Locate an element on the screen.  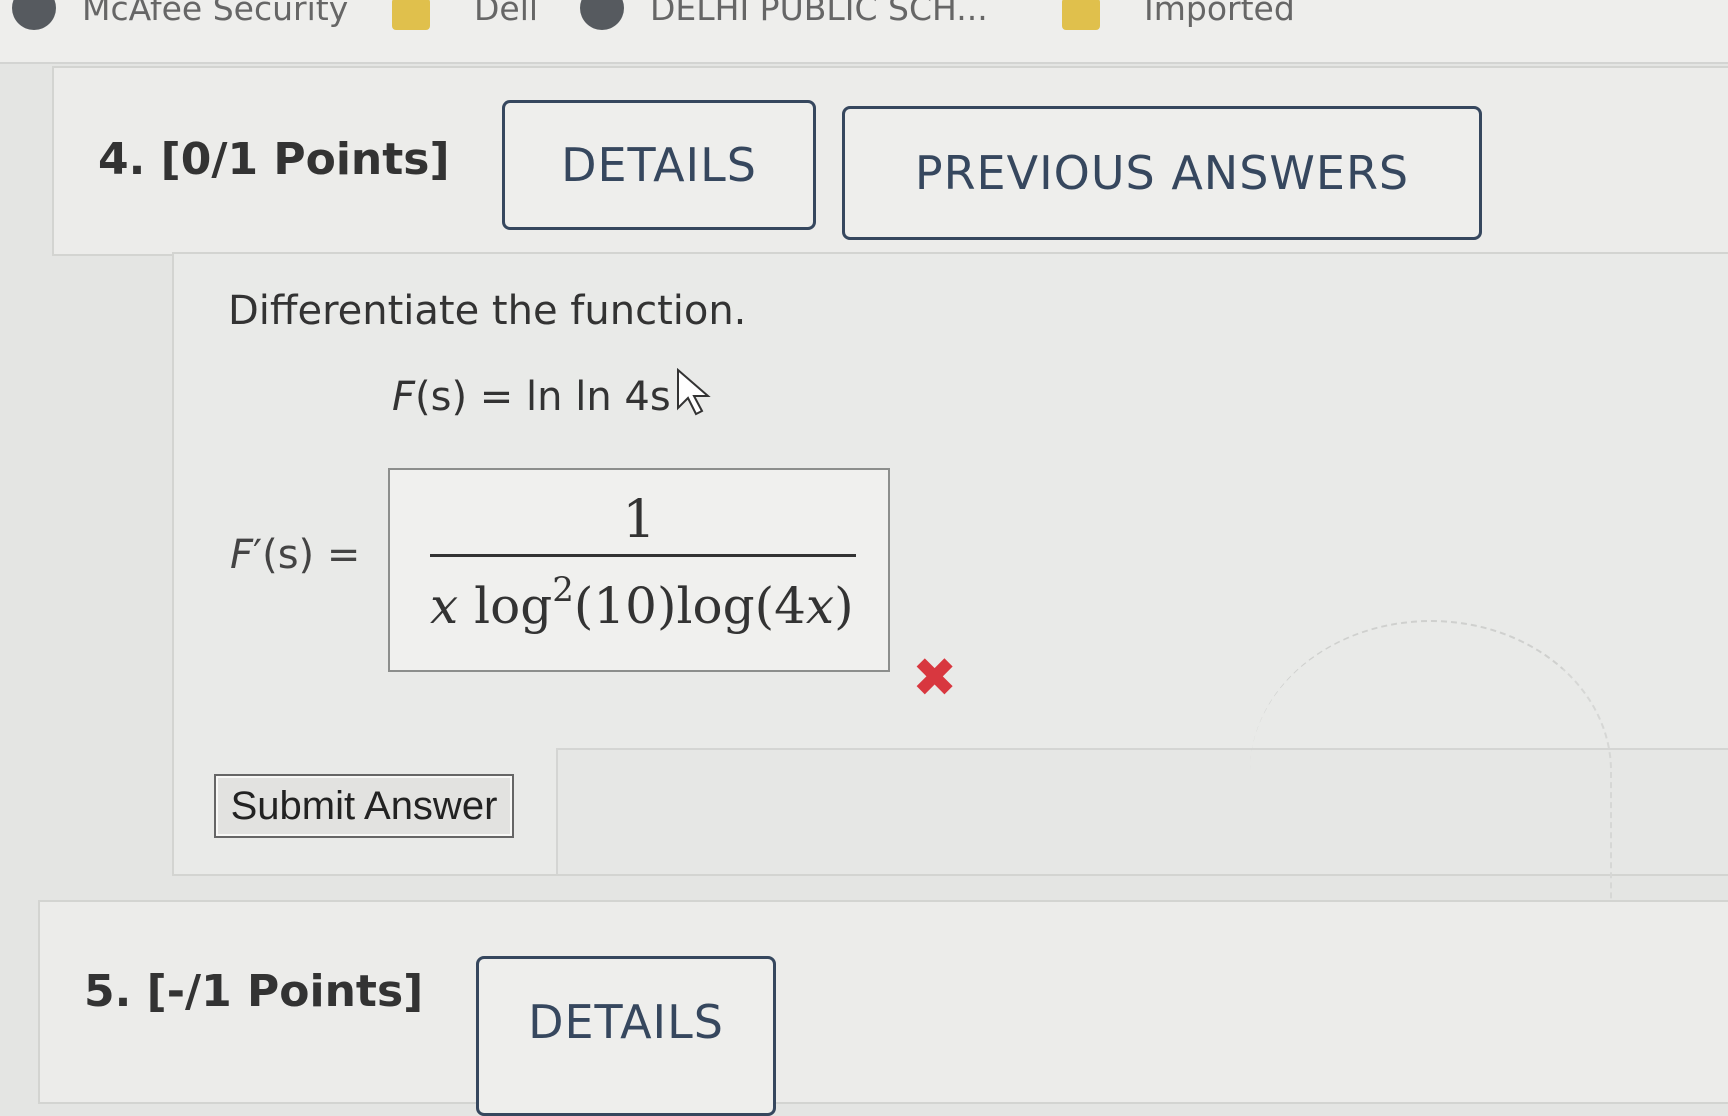
den-close: ) is located at coordinates (844, 606).